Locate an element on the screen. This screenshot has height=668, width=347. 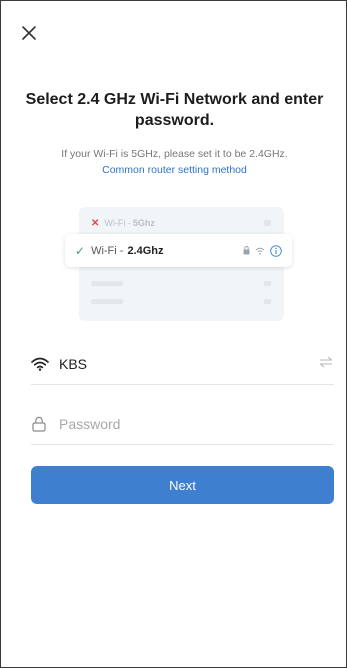
swap-icon is located at coordinates (326, 362).